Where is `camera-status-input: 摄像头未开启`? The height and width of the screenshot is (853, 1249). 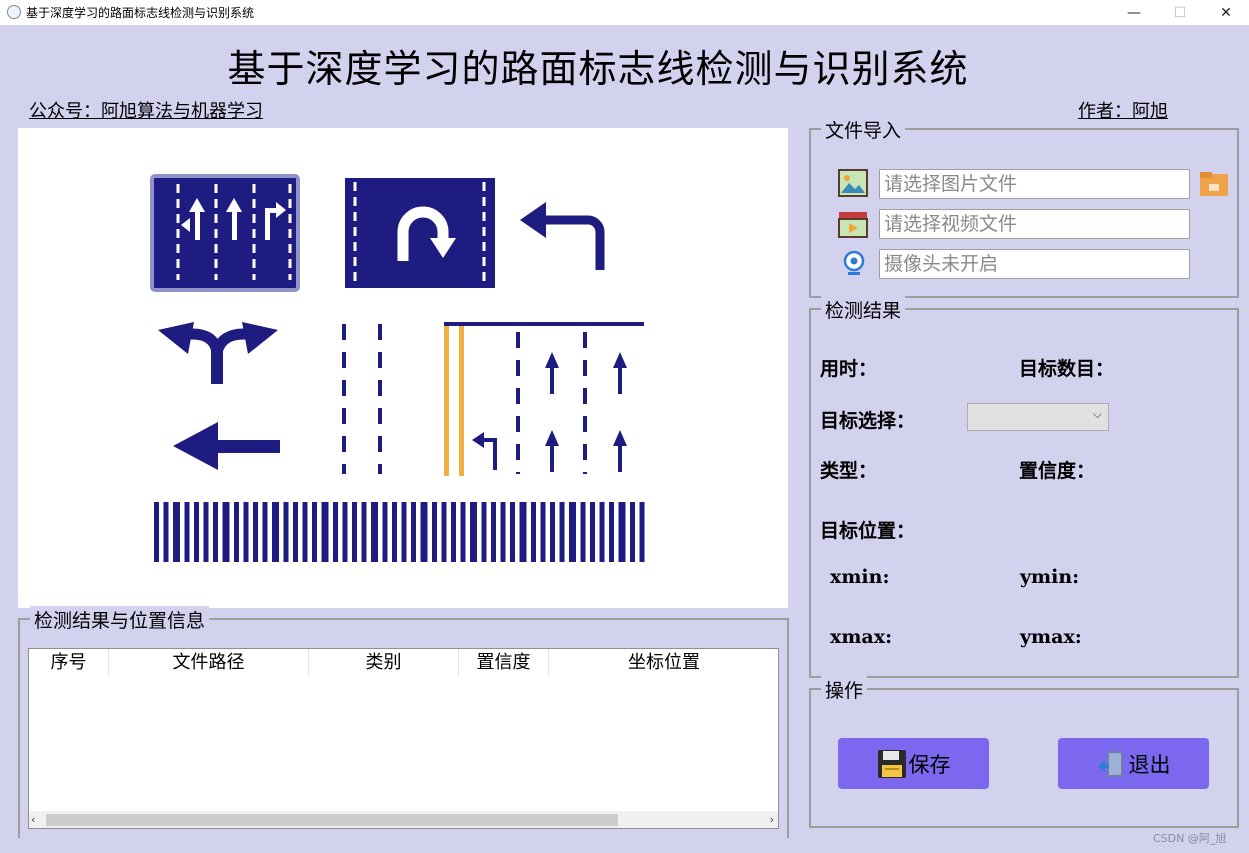
camera-status-input: 摄像头未开启 is located at coordinates (1034, 264).